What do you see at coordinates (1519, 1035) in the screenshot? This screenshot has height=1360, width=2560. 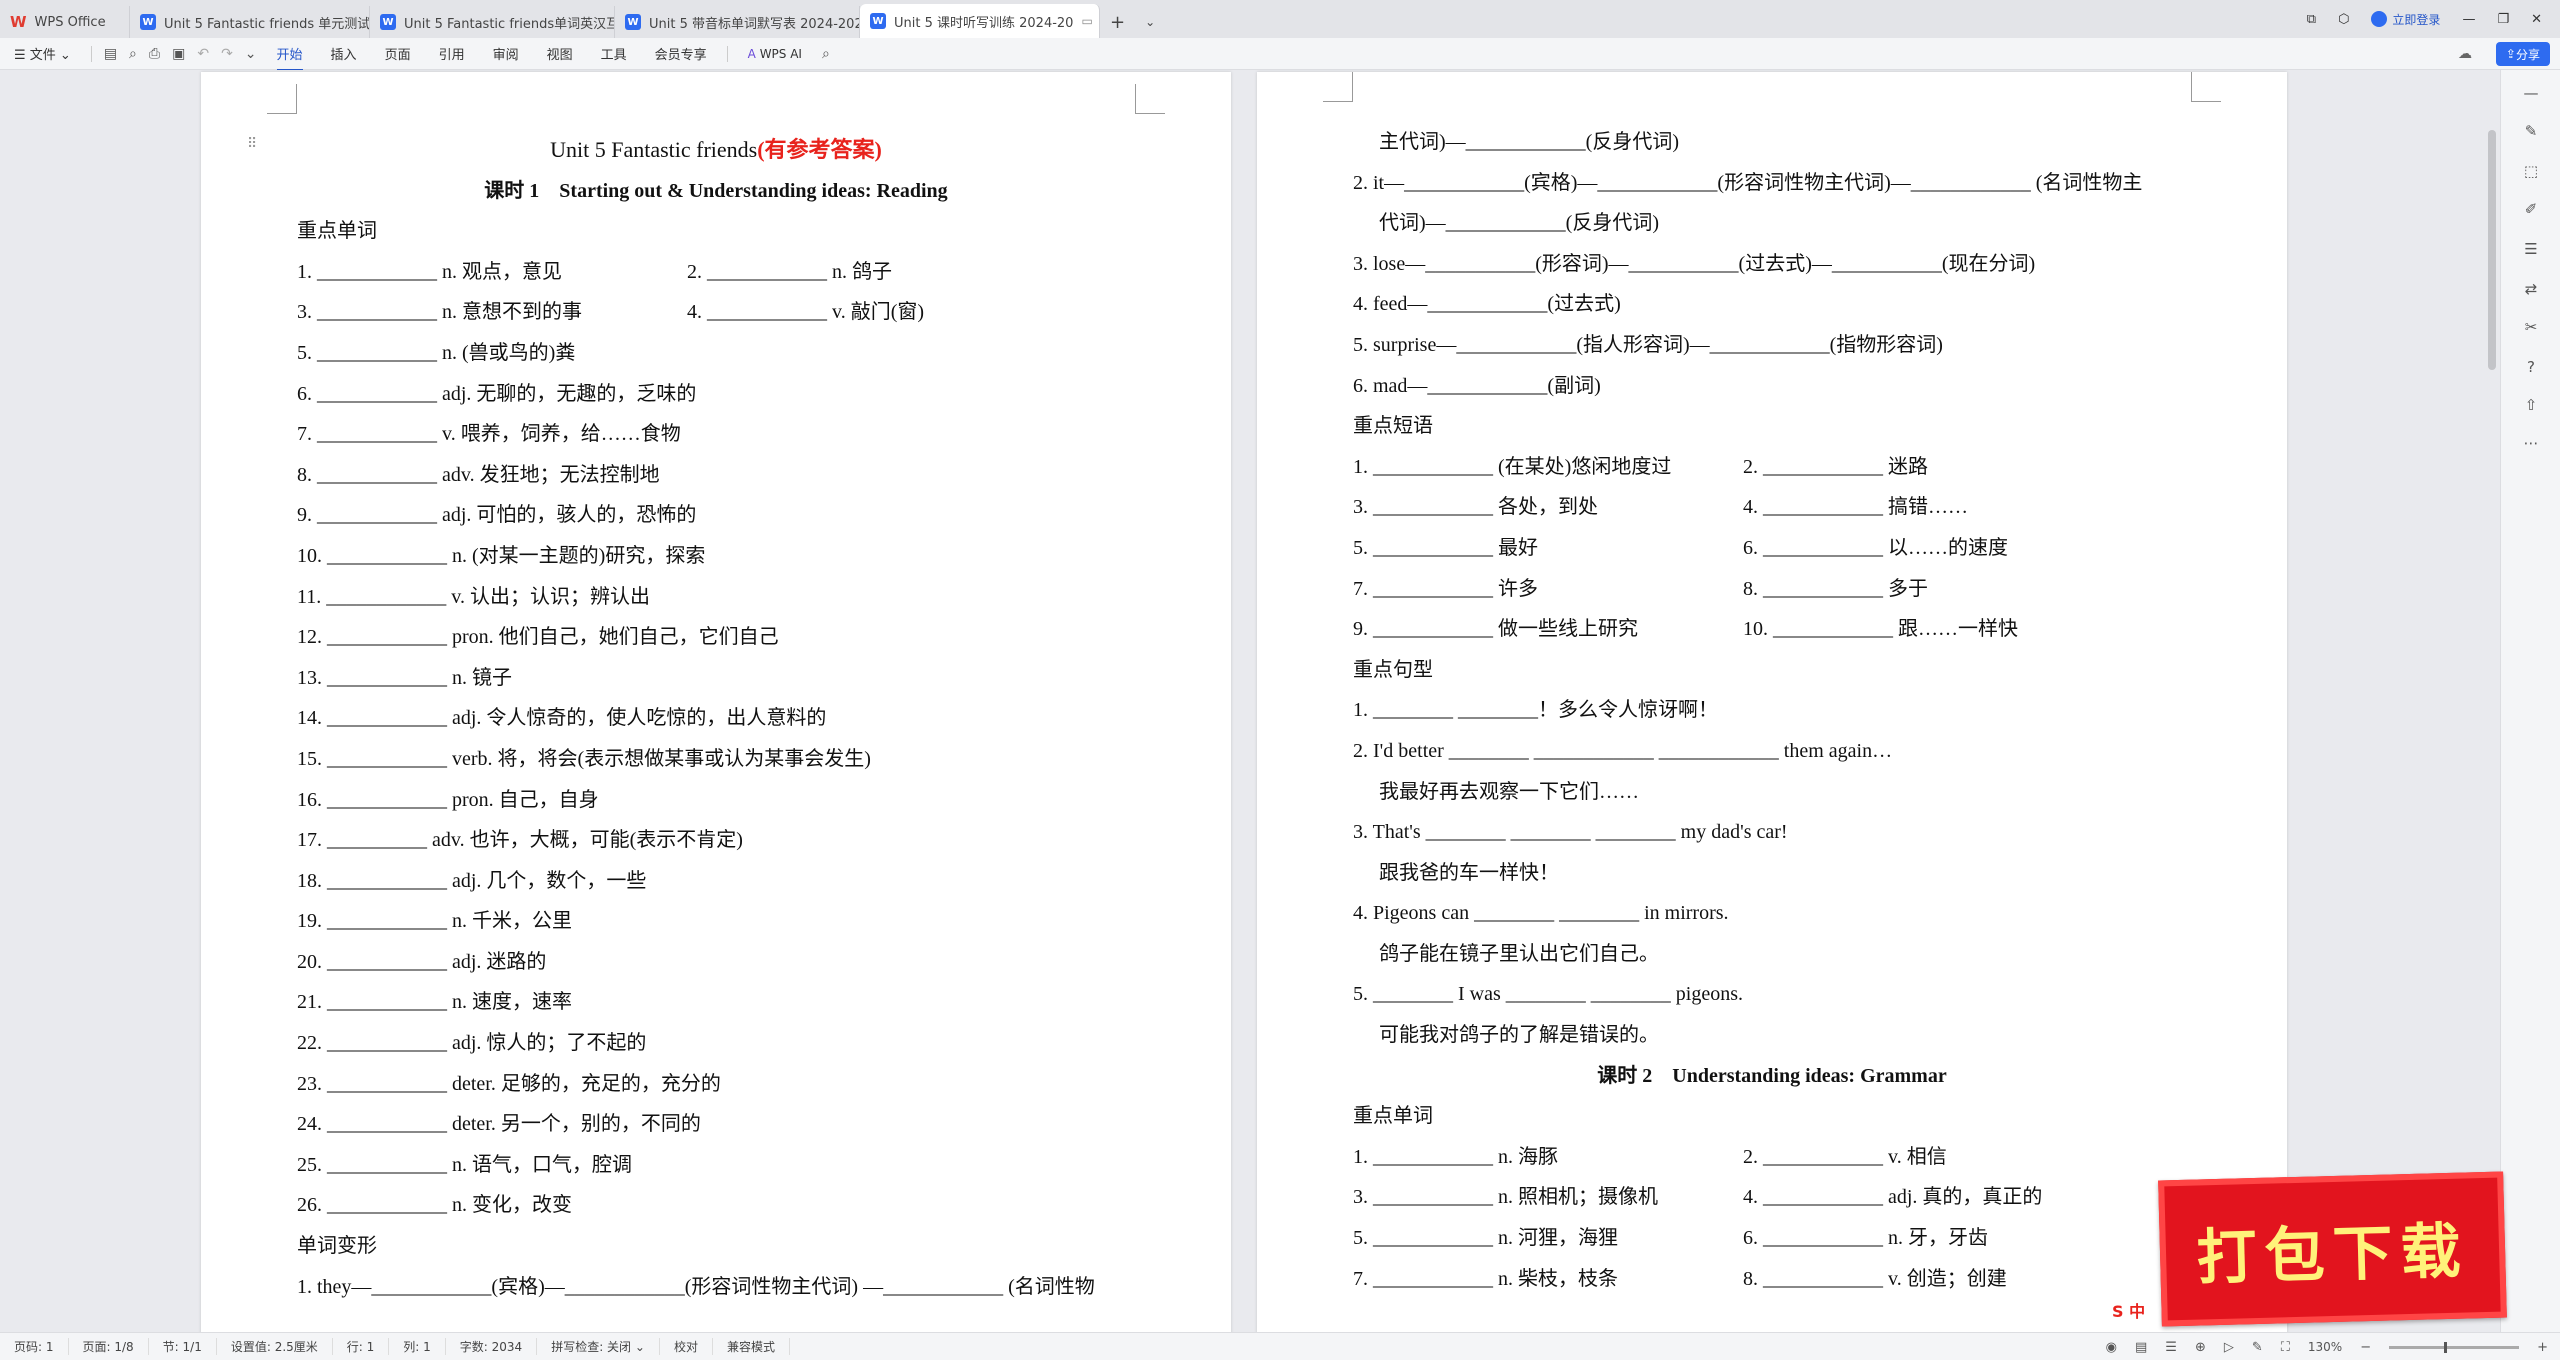 I see `sentence-item: 可能我对鸽子的了解是错误的。` at bounding box center [1519, 1035].